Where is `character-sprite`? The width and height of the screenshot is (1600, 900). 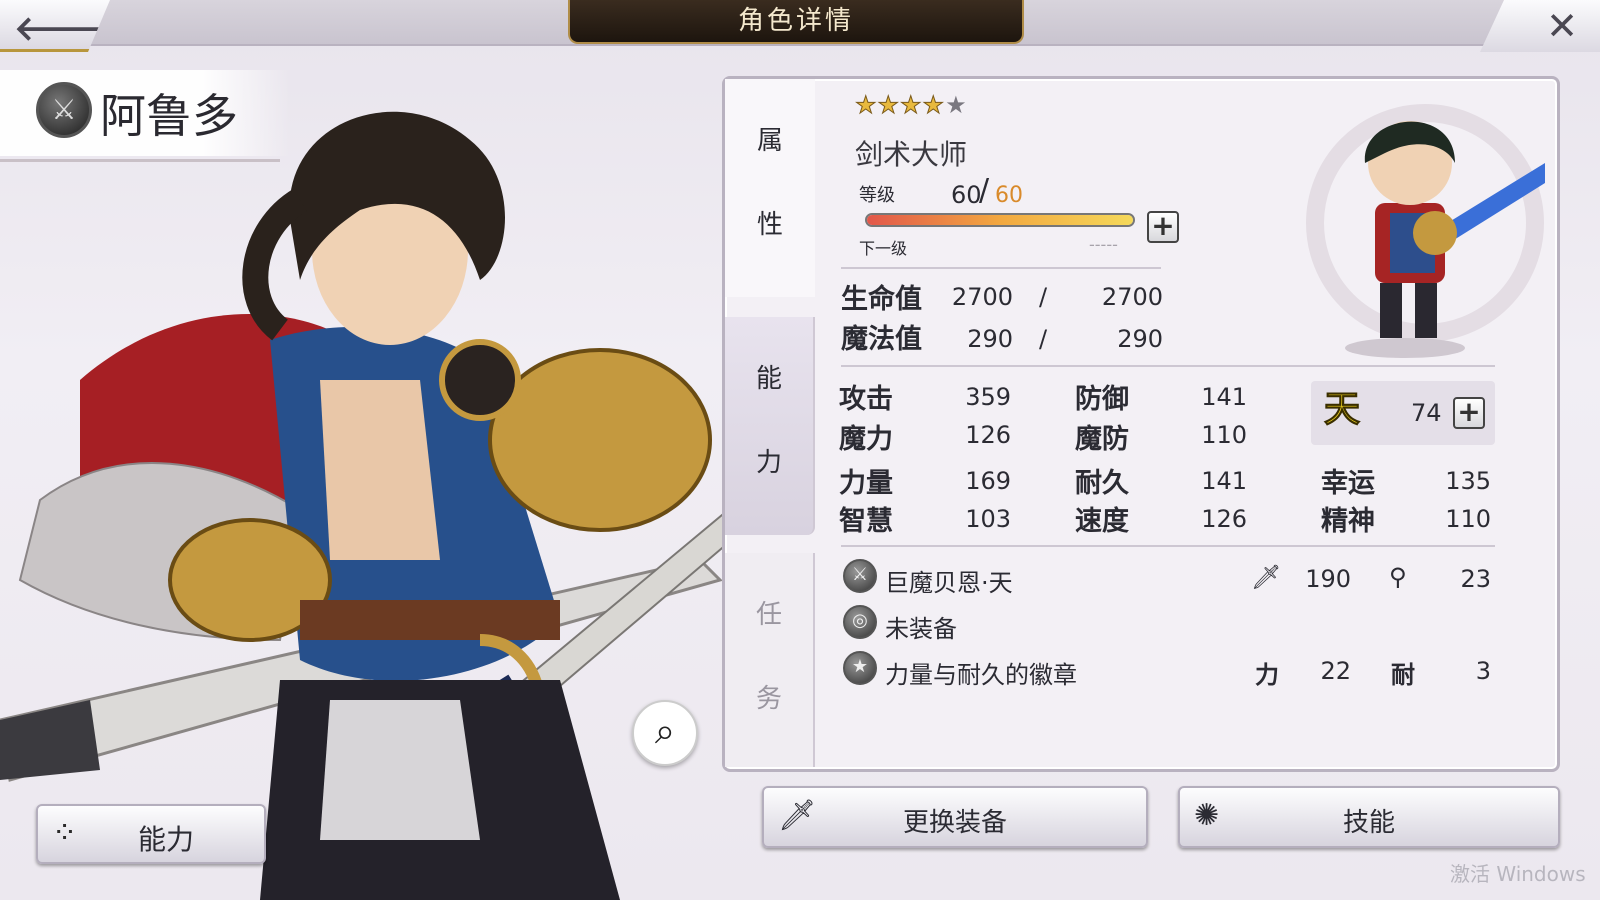 character-sprite is located at coordinates (1425, 231).